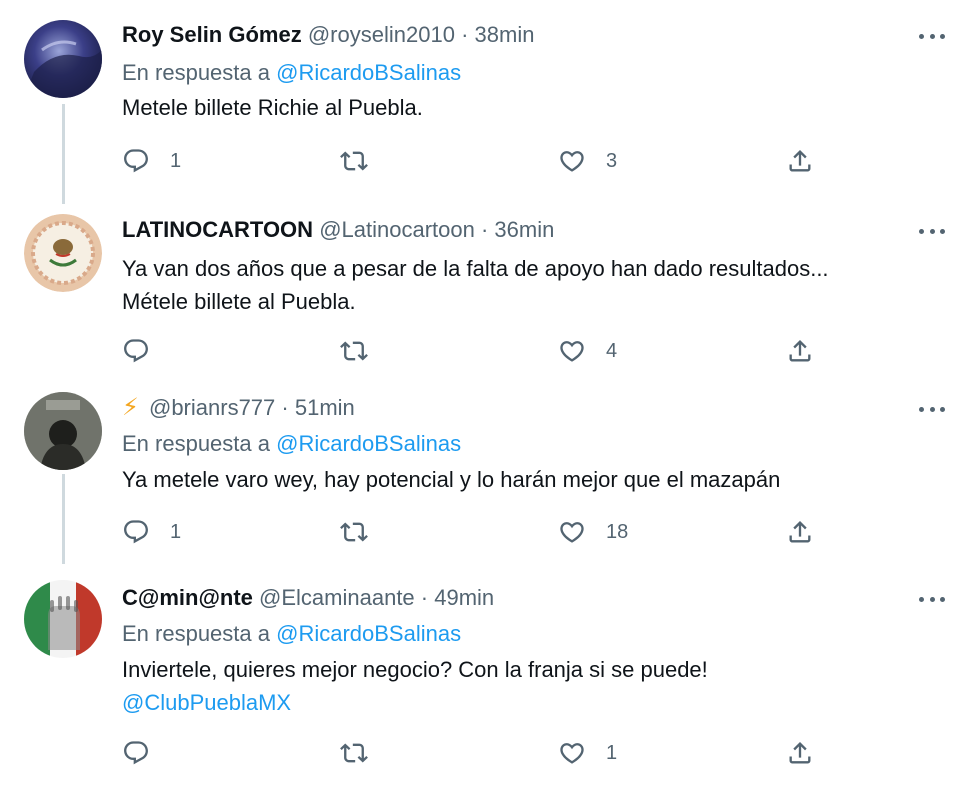 The width and height of the screenshot is (967, 800). Describe the element at coordinates (464, 597) in the screenshot. I see `timestamp: 49min` at that location.